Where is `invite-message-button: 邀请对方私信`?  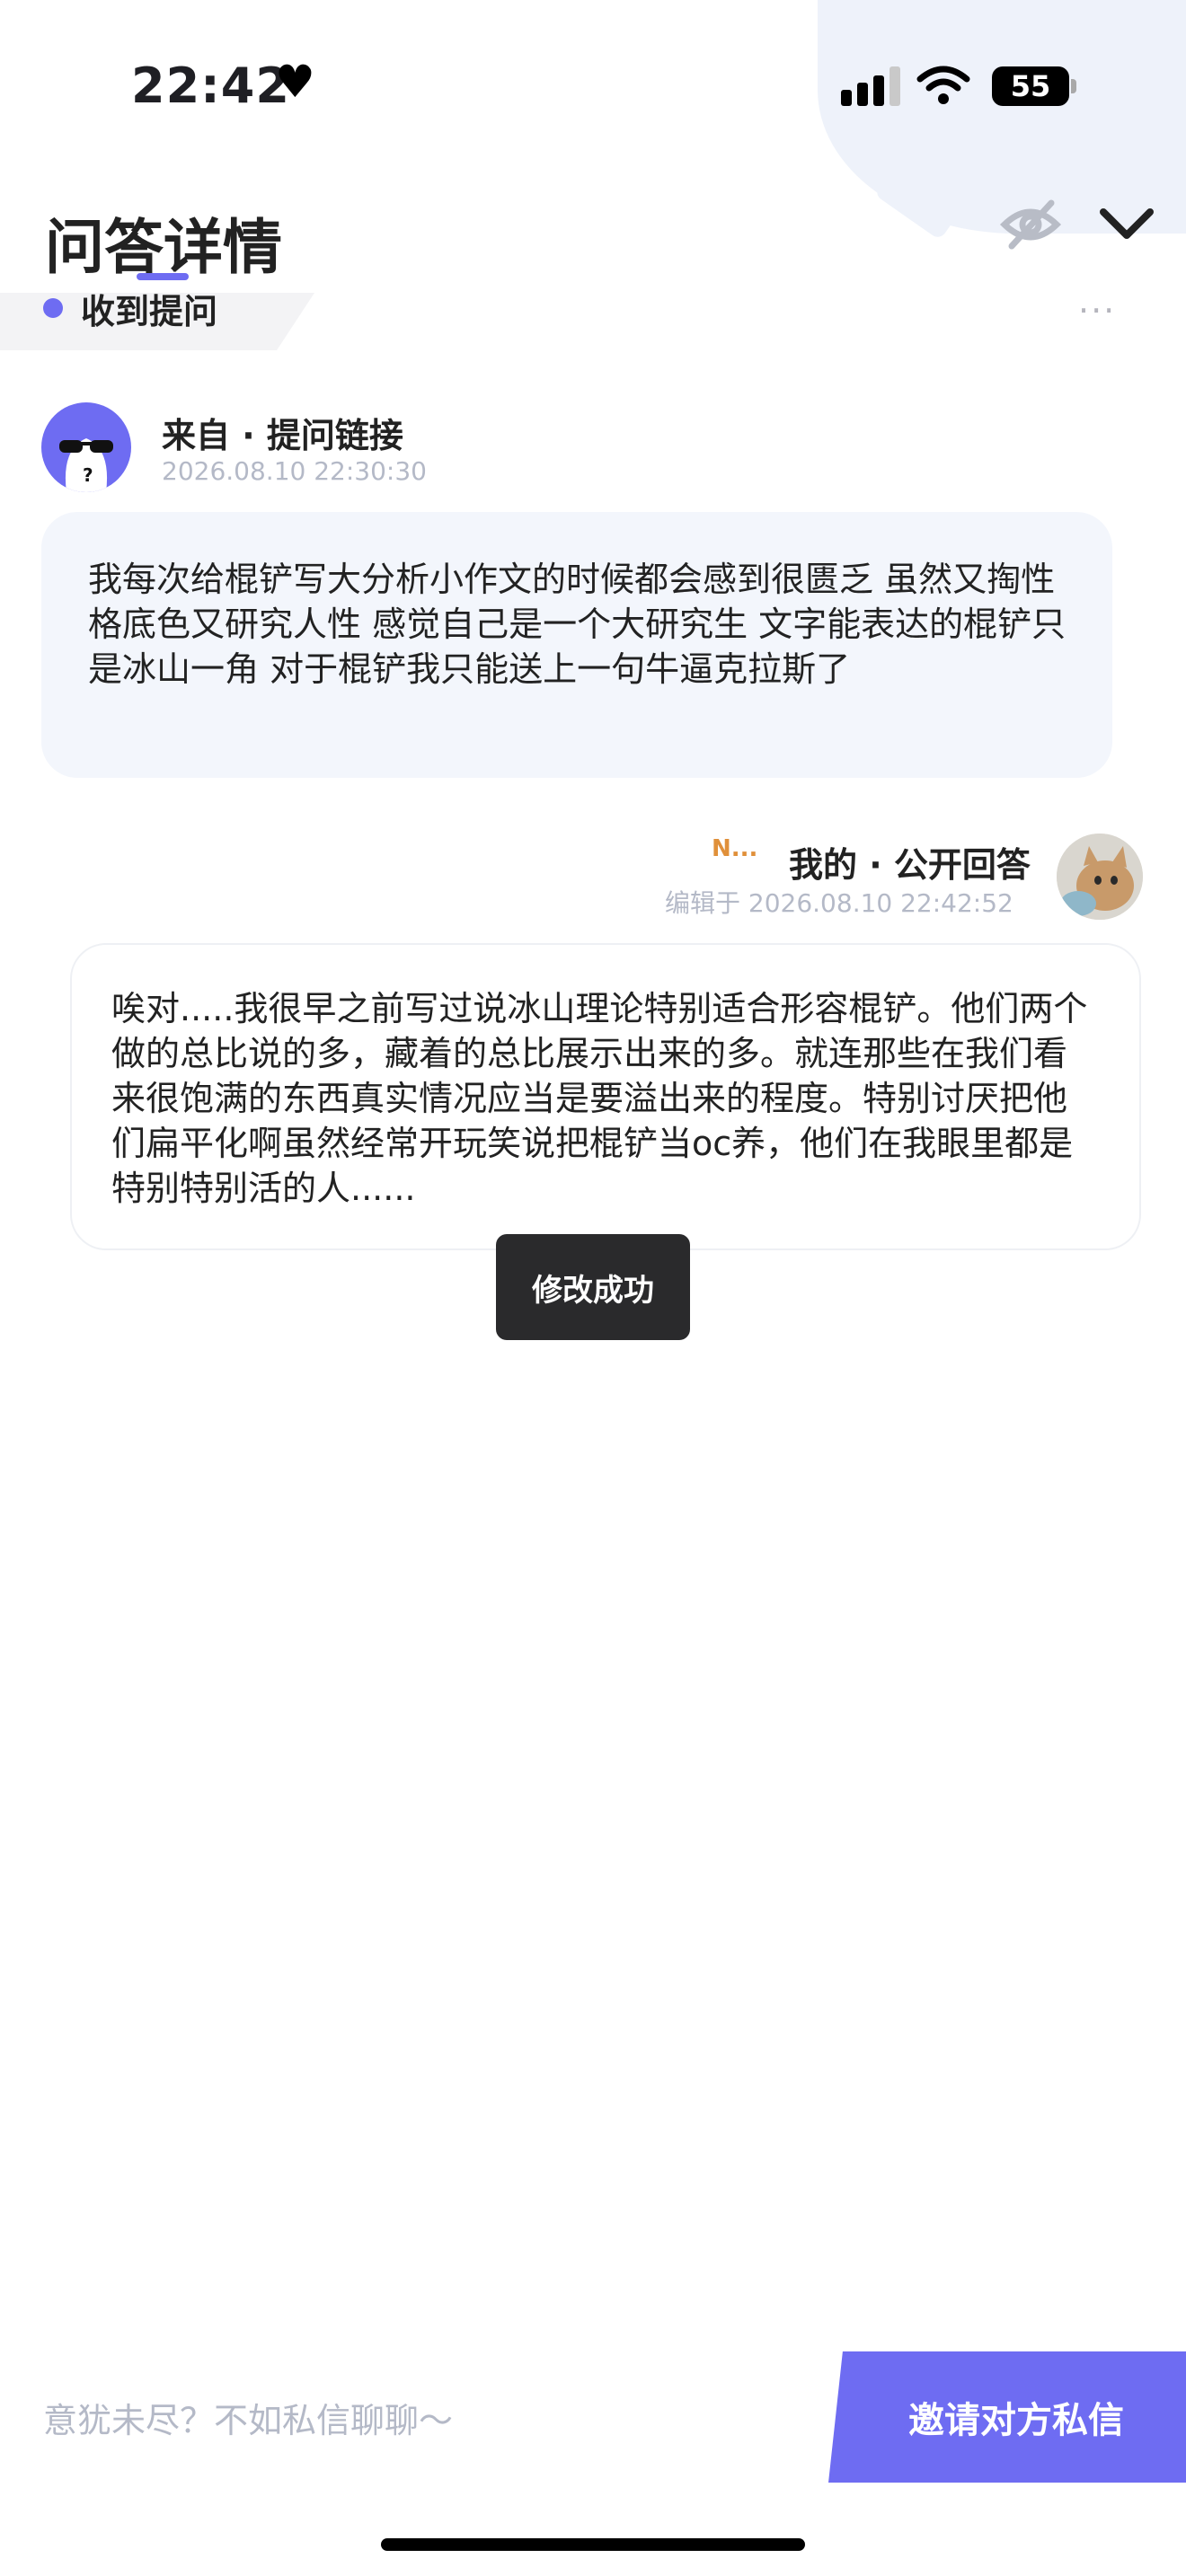 invite-message-button: 邀请对方私信 is located at coordinates (1007, 2417).